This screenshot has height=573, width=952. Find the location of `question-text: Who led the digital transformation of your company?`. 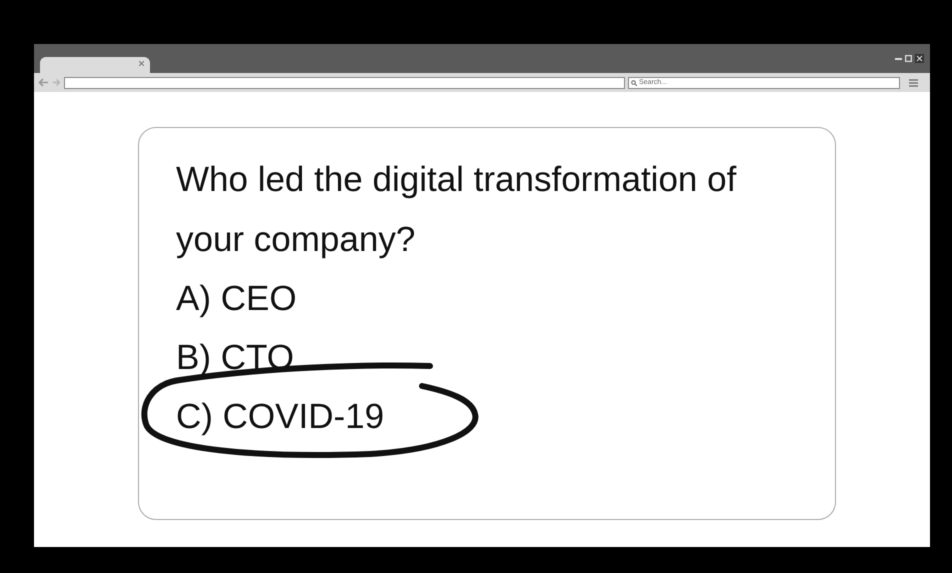

question-text: Who led the digital transformation of your company? is located at coordinates (457, 210).